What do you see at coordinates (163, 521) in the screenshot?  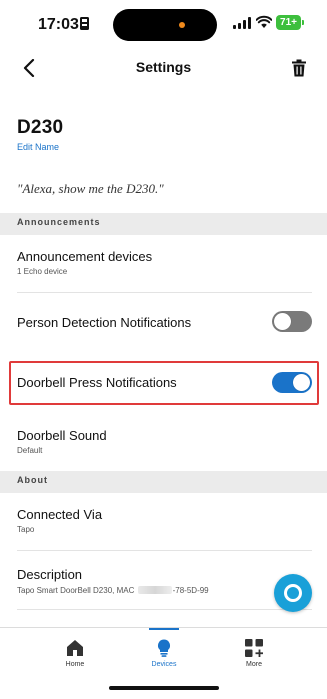 I see `connected-via-row: Connected Via Tapo` at bounding box center [163, 521].